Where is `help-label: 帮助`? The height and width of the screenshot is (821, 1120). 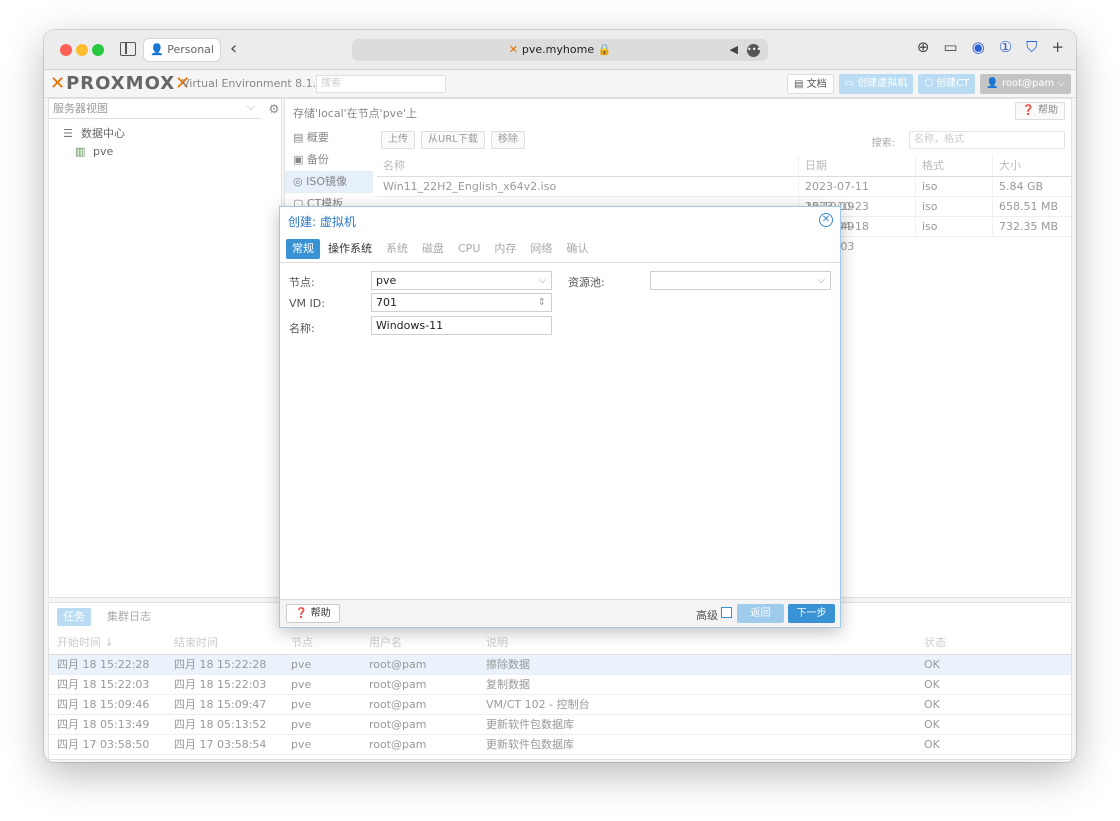
help-label: 帮助 is located at coordinates (320, 613).